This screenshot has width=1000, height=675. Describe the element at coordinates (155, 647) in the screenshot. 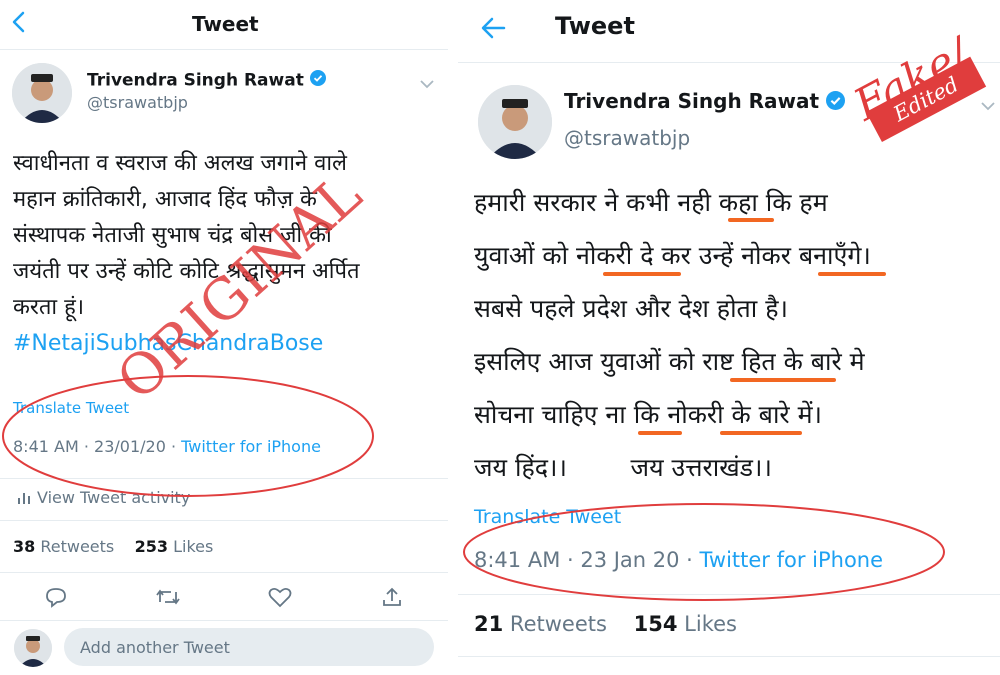

I see `reply-placeholder: Add another Tweet` at that location.